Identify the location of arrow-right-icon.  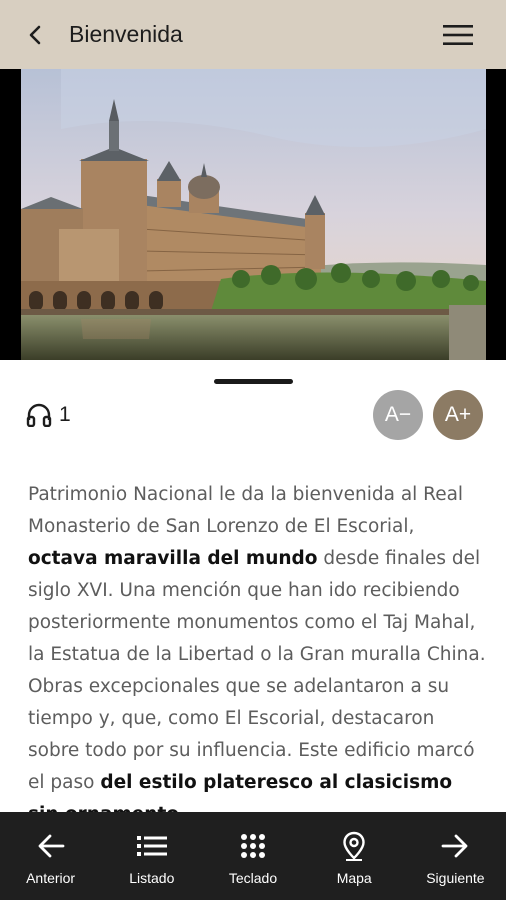
(455, 846).